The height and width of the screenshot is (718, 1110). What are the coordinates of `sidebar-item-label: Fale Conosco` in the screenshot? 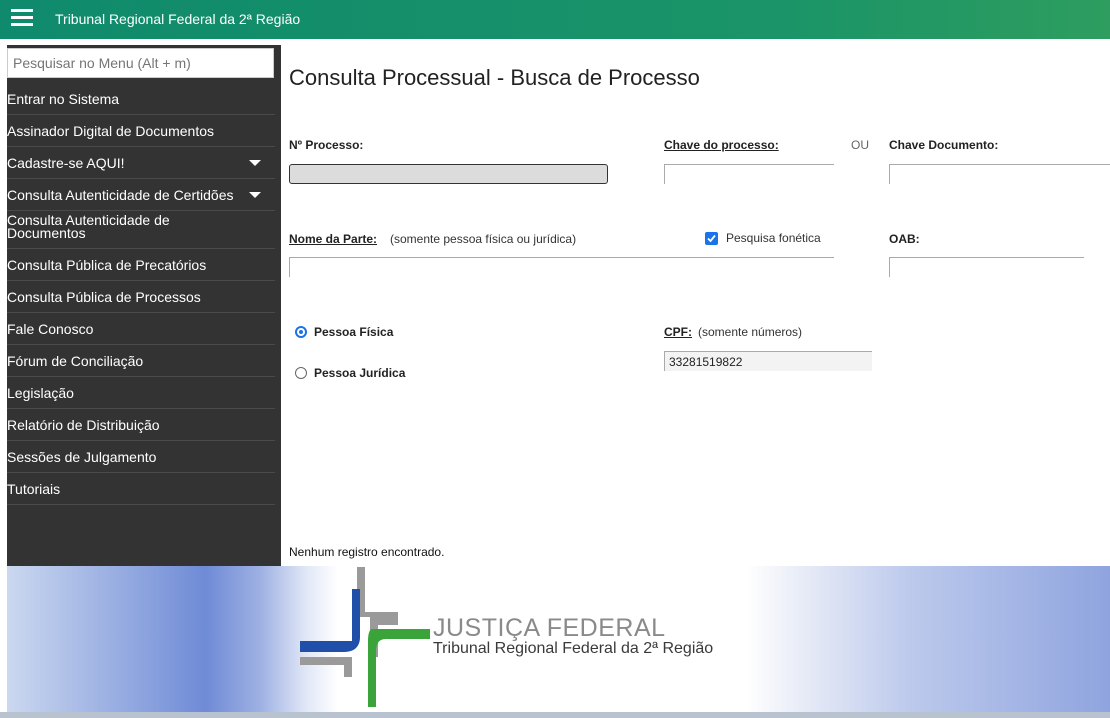 It's located at (50, 329).